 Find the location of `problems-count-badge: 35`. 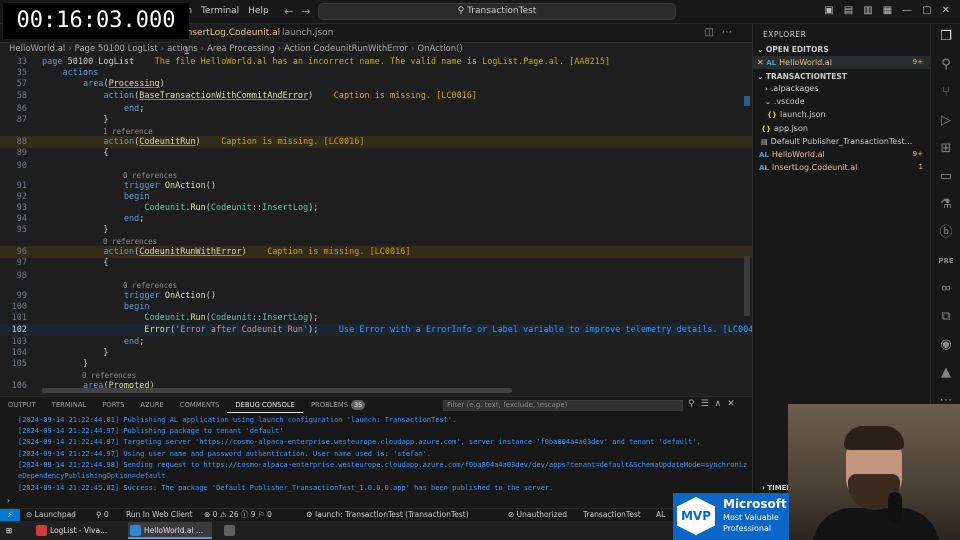

problems-count-badge: 35 is located at coordinates (358, 405).